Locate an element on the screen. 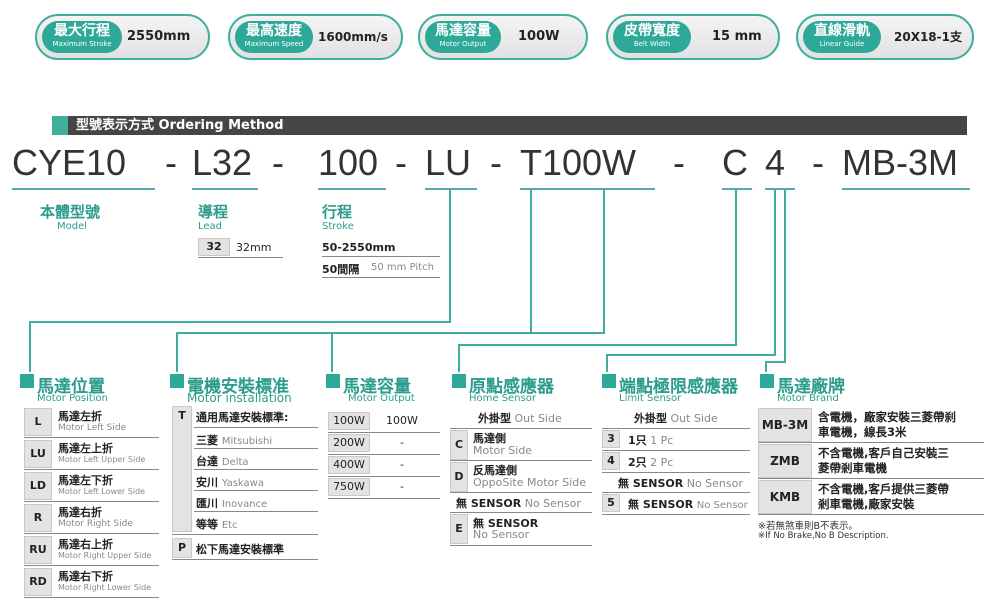 This screenshot has width=1000, height=607. install-row: 三菱 Mitsubishi is located at coordinates (234, 440).